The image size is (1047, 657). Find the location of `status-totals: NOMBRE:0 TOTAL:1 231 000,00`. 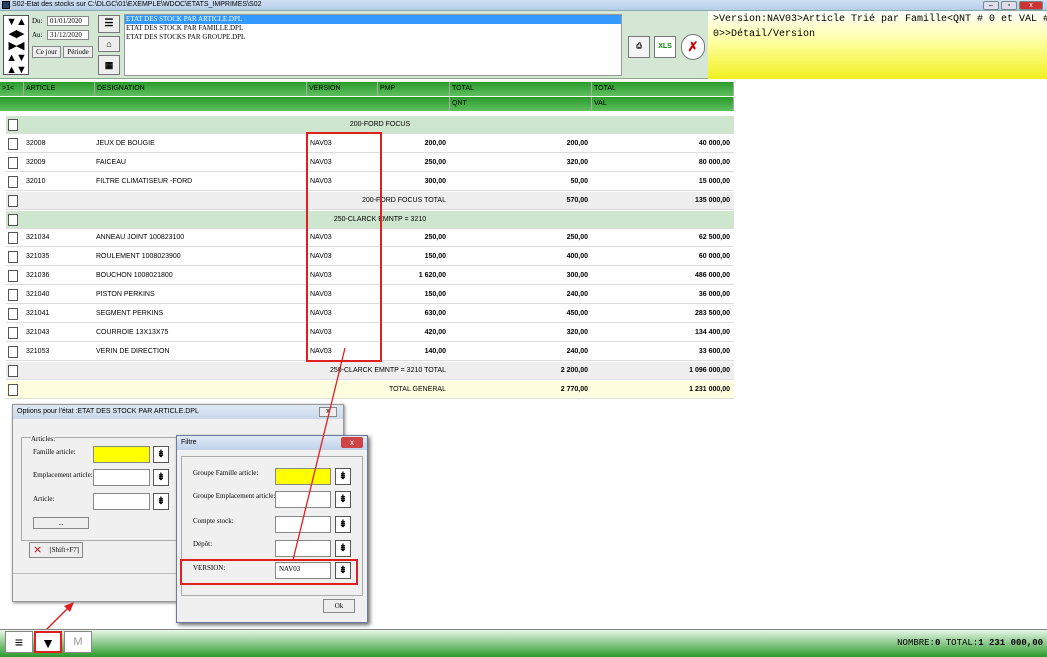

status-totals: NOMBRE:0 TOTAL:1 231 000,00 is located at coordinates (970, 643).